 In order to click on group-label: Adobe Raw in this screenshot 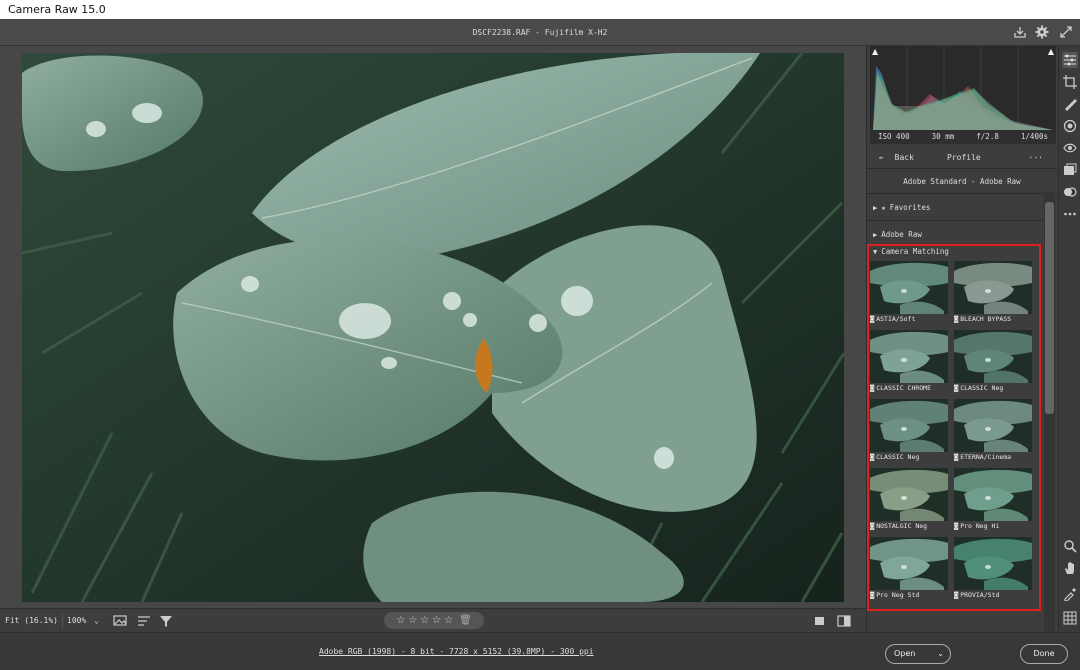, I will do `click(901, 234)`.